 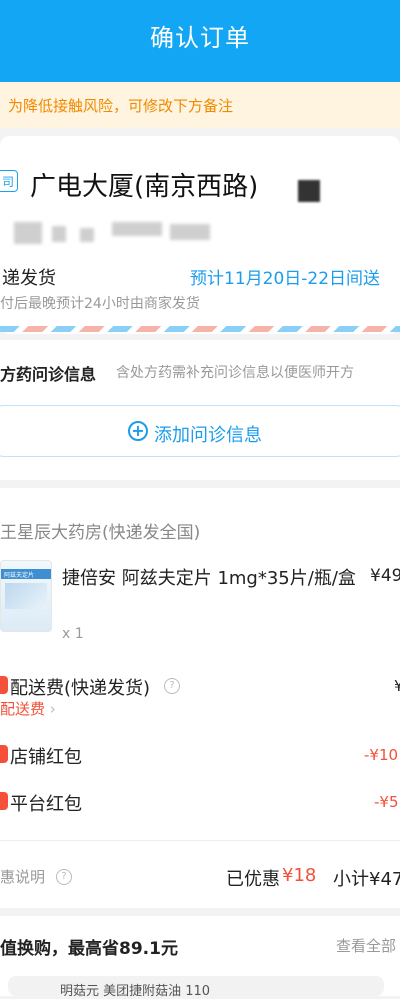 I want to click on thumb-art, so click(x=26, y=596).